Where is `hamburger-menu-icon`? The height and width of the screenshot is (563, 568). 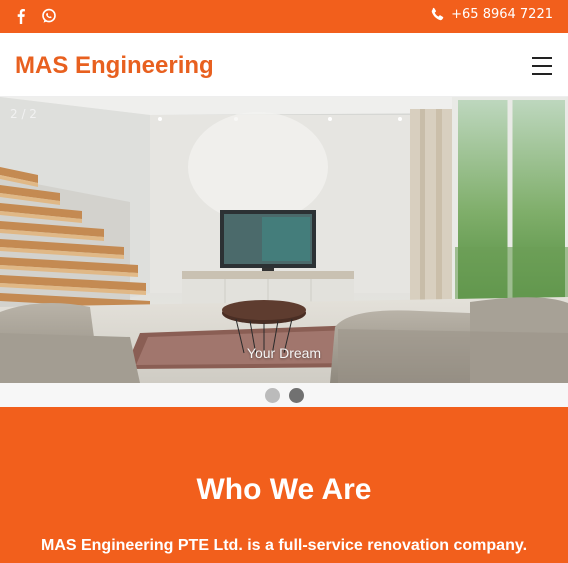 hamburger-menu-icon is located at coordinates (542, 66).